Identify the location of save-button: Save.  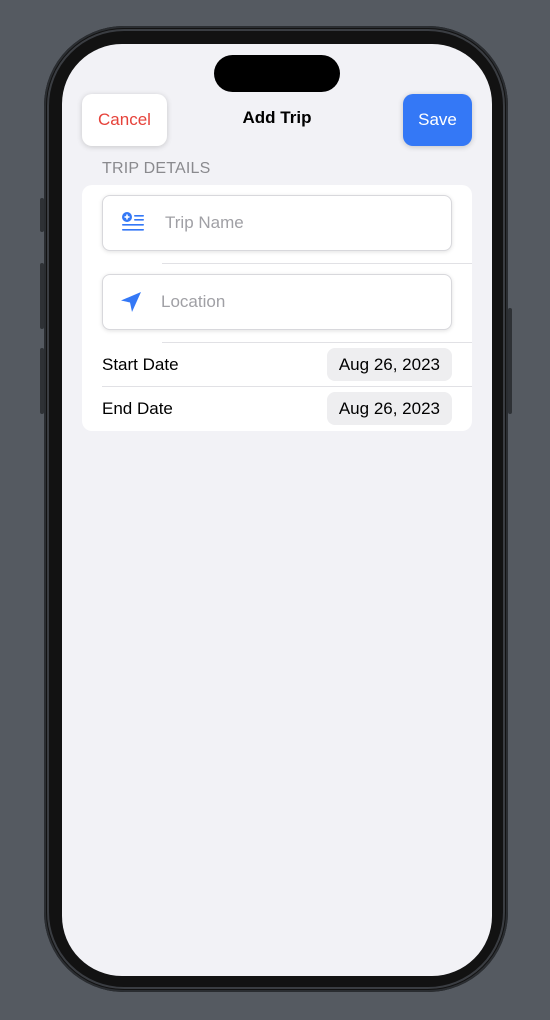
(437, 120).